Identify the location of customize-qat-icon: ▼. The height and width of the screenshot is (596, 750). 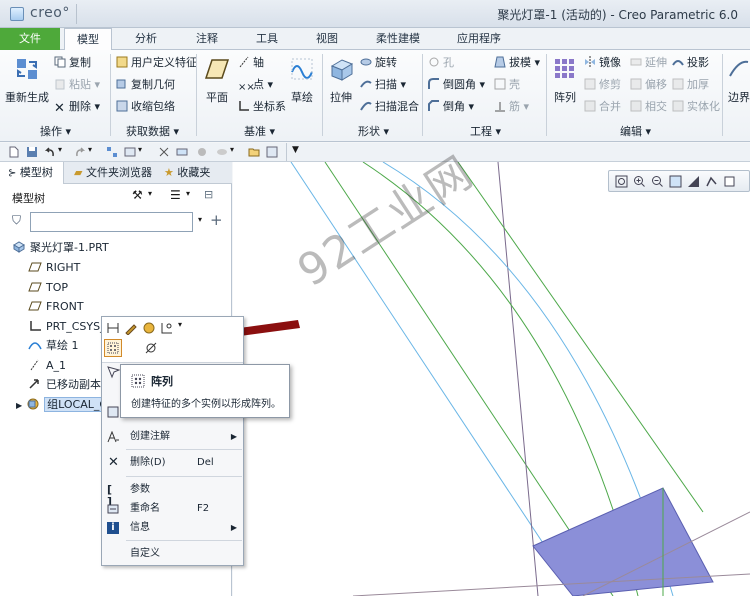
(295, 150).